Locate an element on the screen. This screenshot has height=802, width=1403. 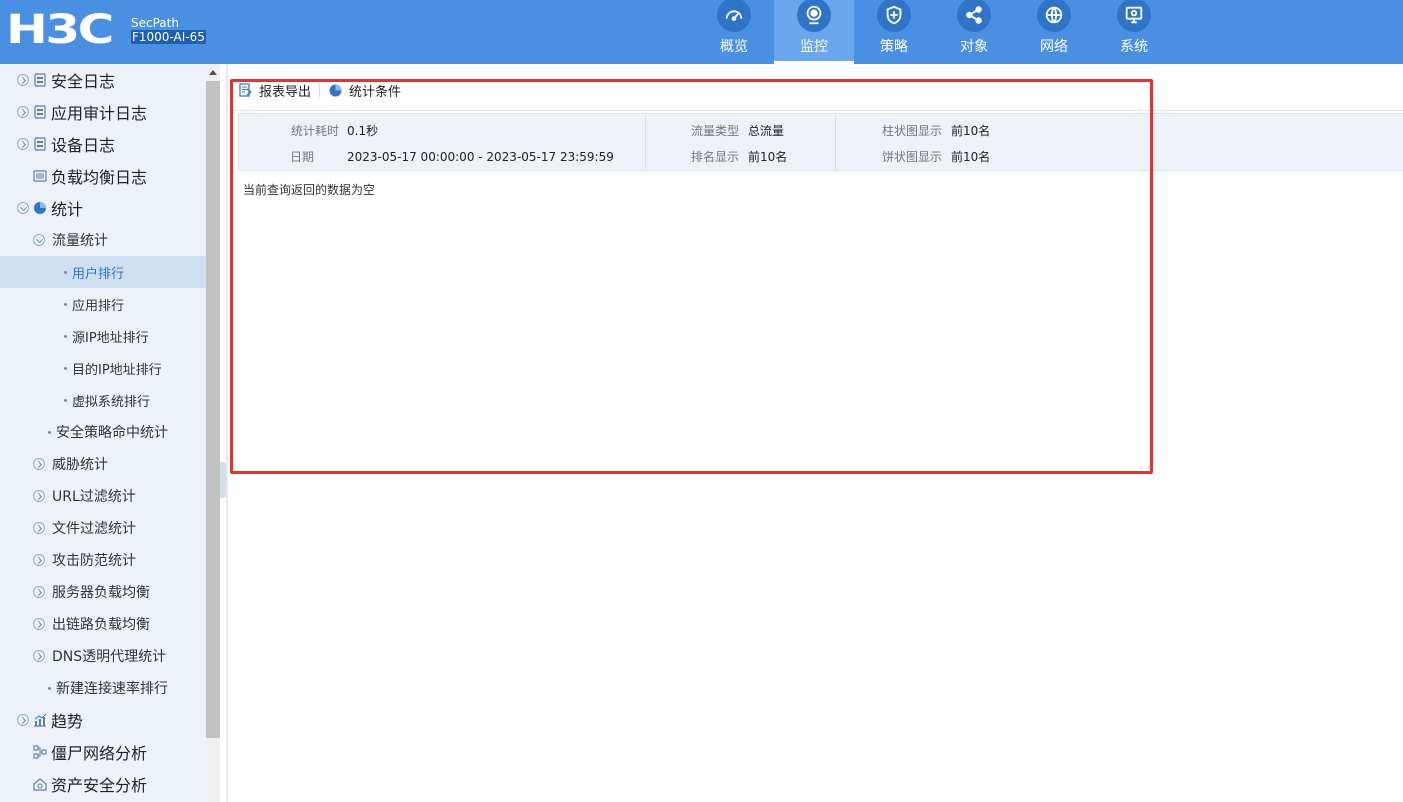
sidebar-item-threat-stats: 威胁统计 is located at coordinates (103, 464).